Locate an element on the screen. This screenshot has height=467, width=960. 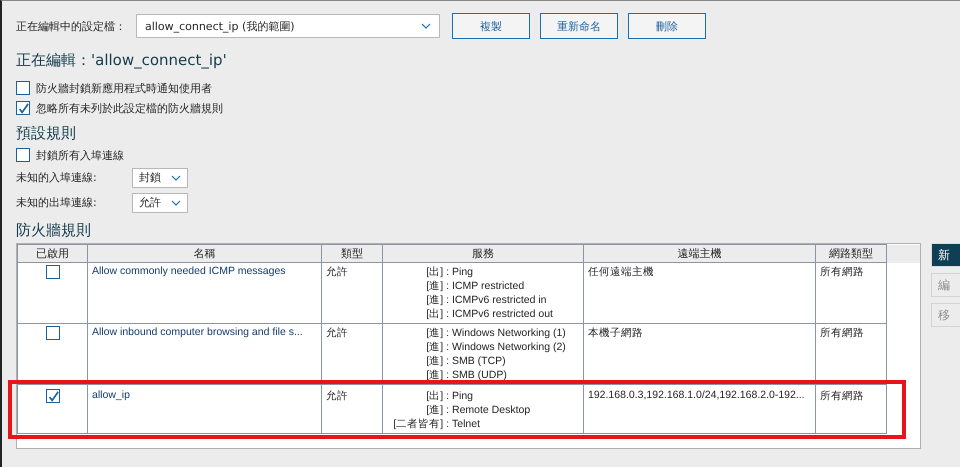
select-dropdown: 允許 is located at coordinates (160, 202).